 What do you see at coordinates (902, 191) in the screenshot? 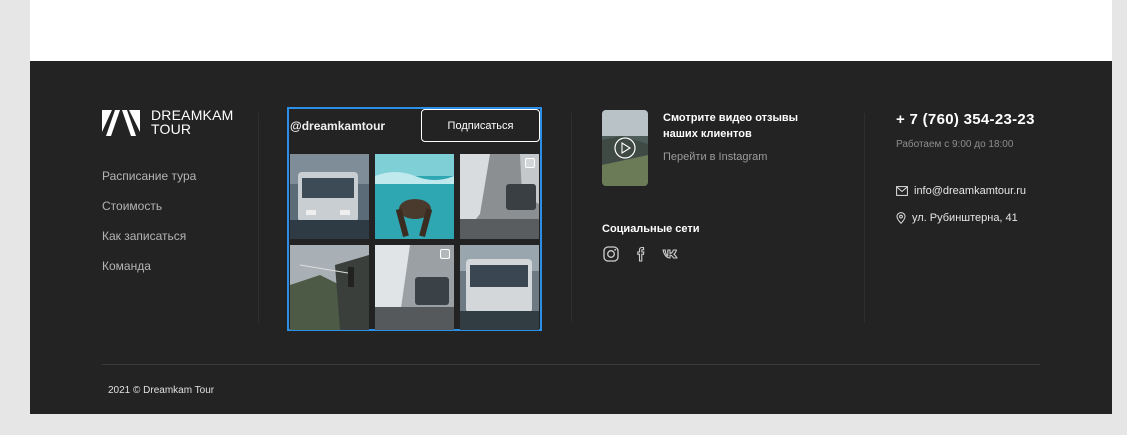
I see `mail-icon` at bounding box center [902, 191].